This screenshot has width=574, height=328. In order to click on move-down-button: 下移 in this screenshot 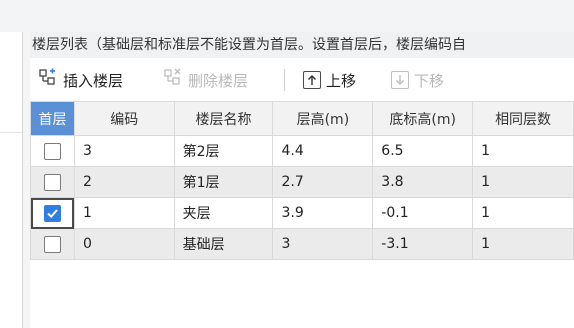, I will do `click(417, 80)`.